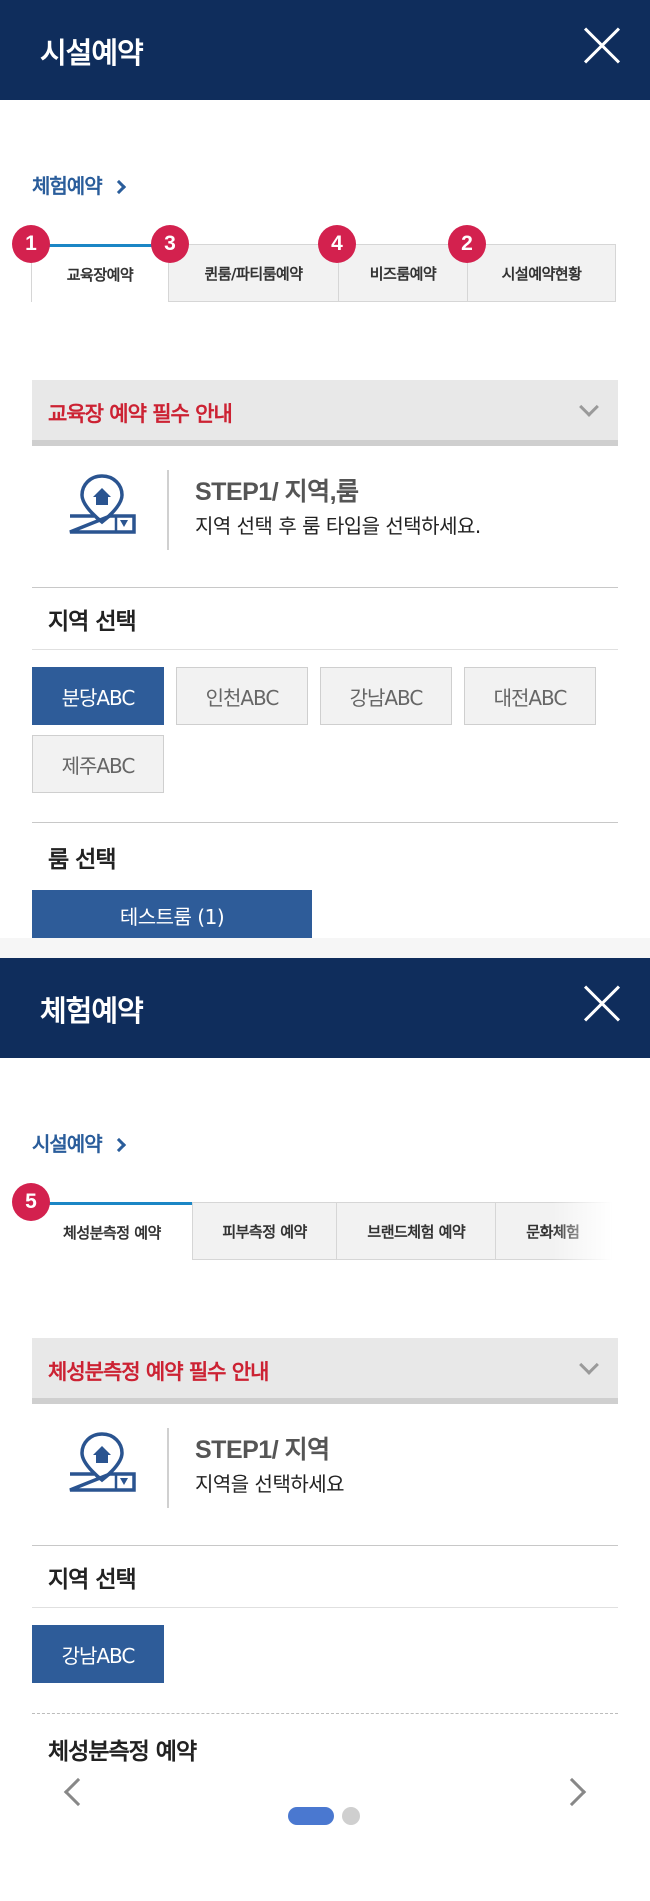 The image size is (650, 1901). I want to click on step-badge: 1, so click(31, 244).